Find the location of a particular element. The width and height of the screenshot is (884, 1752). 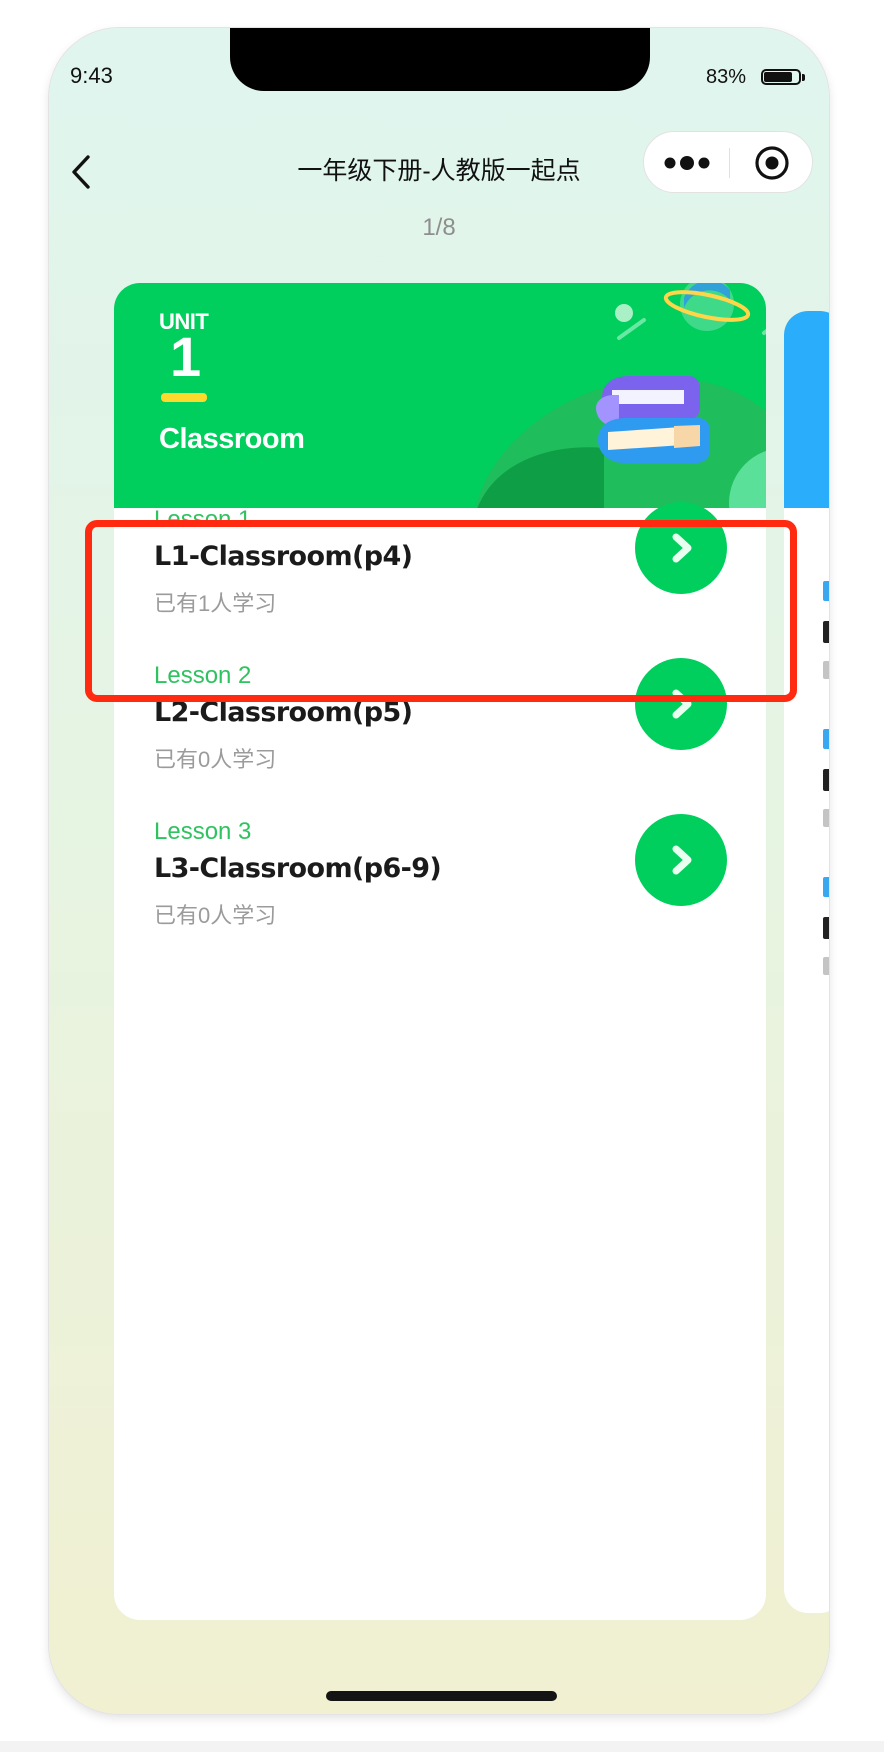

lesson-name: L1-Classroom(p4) is located at coordinates (283, 556).